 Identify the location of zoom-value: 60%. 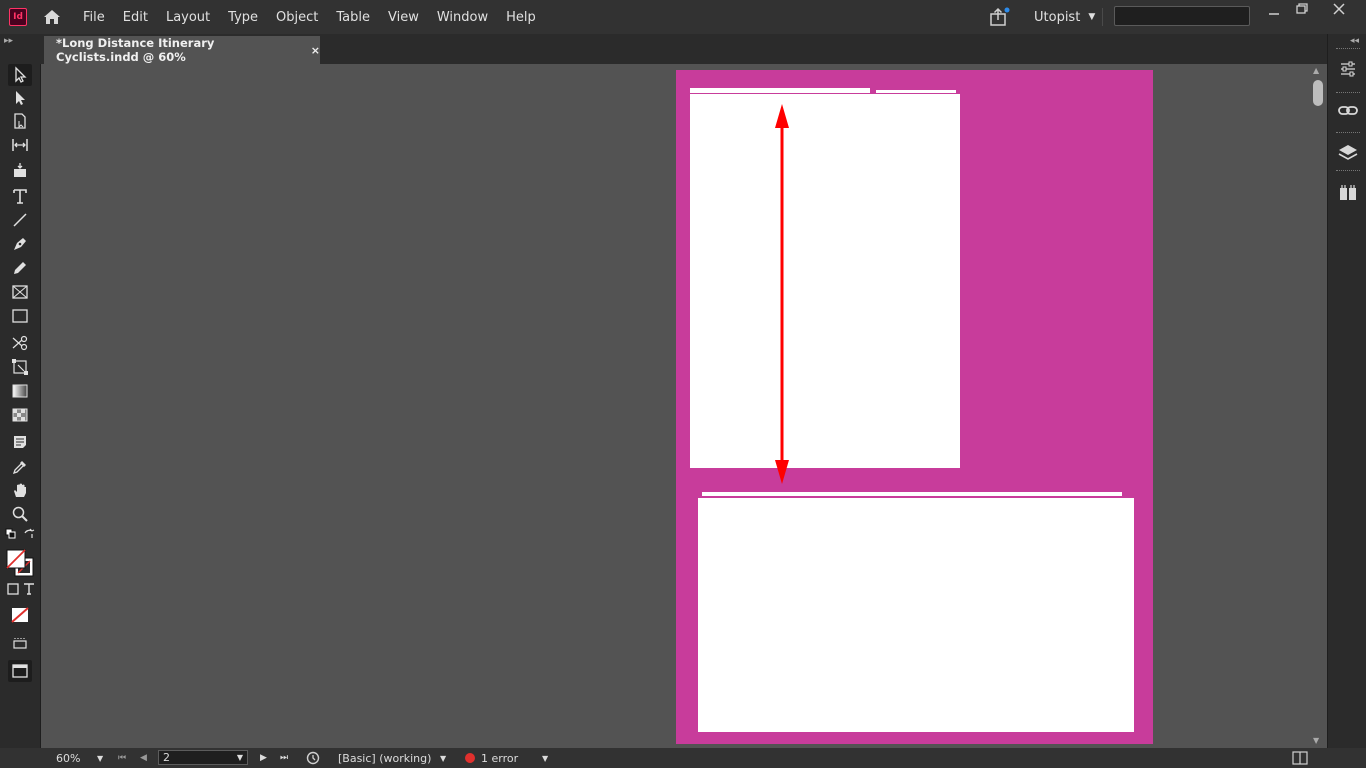
(68, 758).